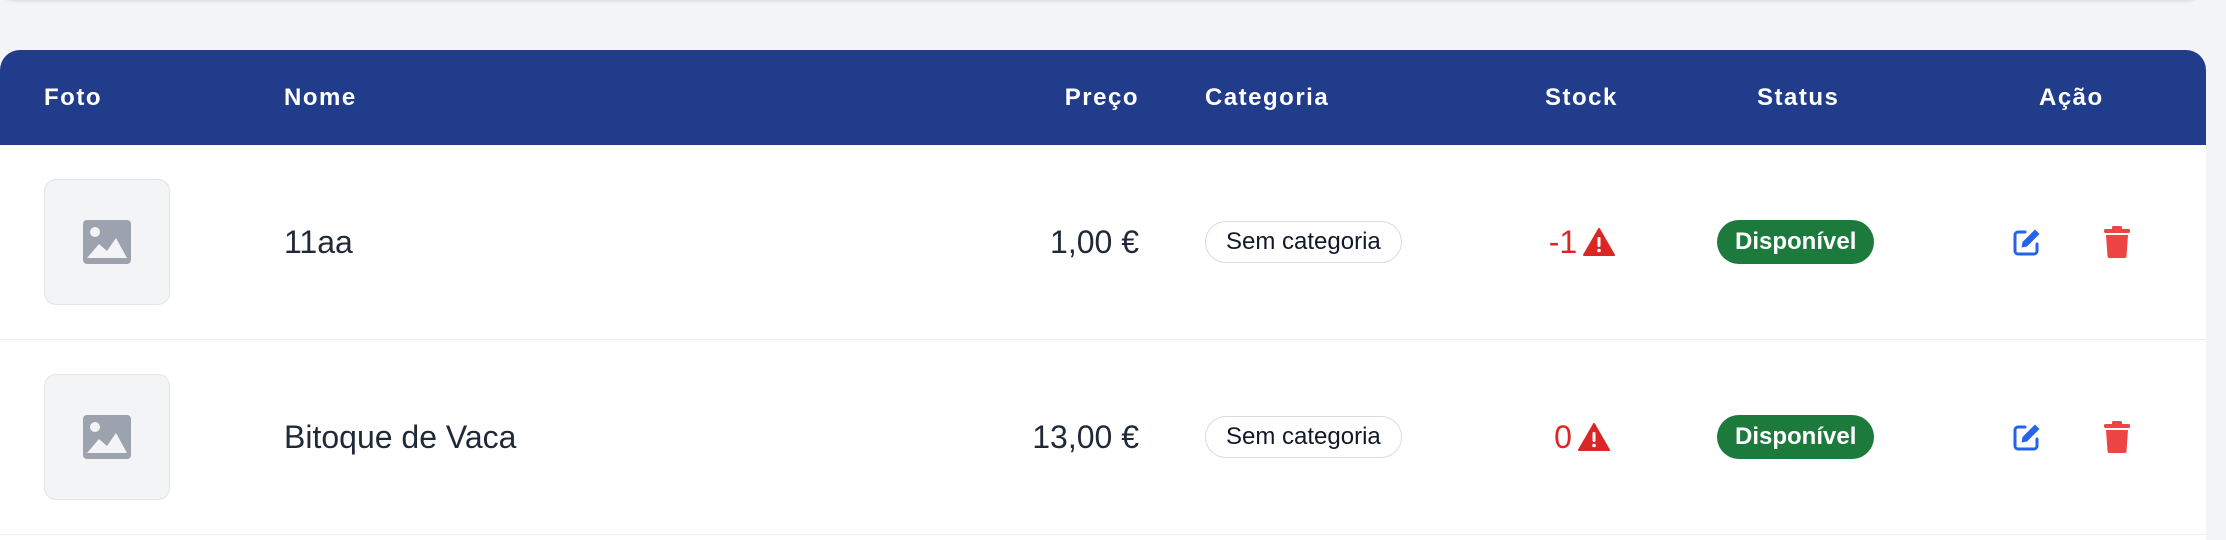 This screenshot has height=540, width=2226. Describe the element at coordinates (2071, 97) in the screenshot. I see `header-action: Ação` at that location.